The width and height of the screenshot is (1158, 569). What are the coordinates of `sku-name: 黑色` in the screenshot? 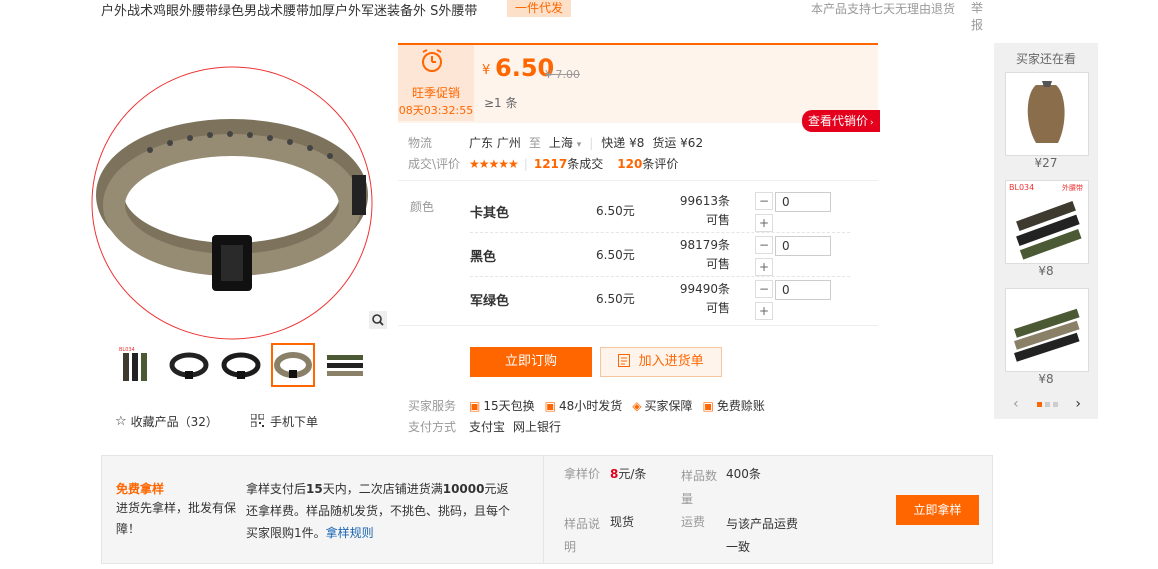 It's located at (483, 257).